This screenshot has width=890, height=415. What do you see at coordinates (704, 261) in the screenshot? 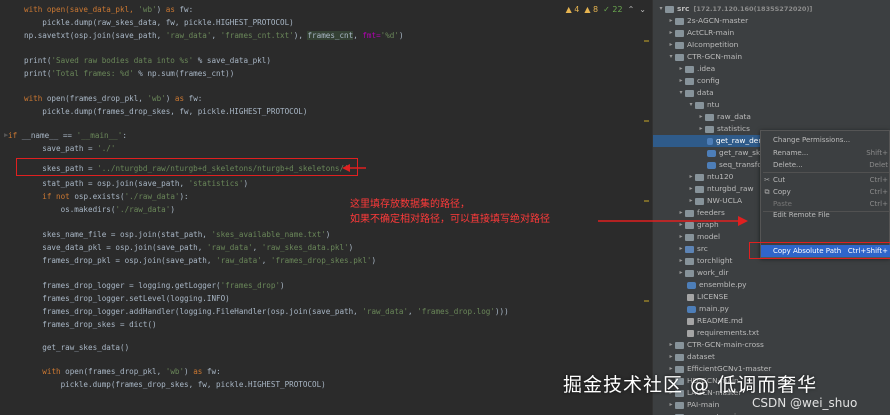
I see `tree-item: ▸ torchlight` at bounding box center [704, 261].